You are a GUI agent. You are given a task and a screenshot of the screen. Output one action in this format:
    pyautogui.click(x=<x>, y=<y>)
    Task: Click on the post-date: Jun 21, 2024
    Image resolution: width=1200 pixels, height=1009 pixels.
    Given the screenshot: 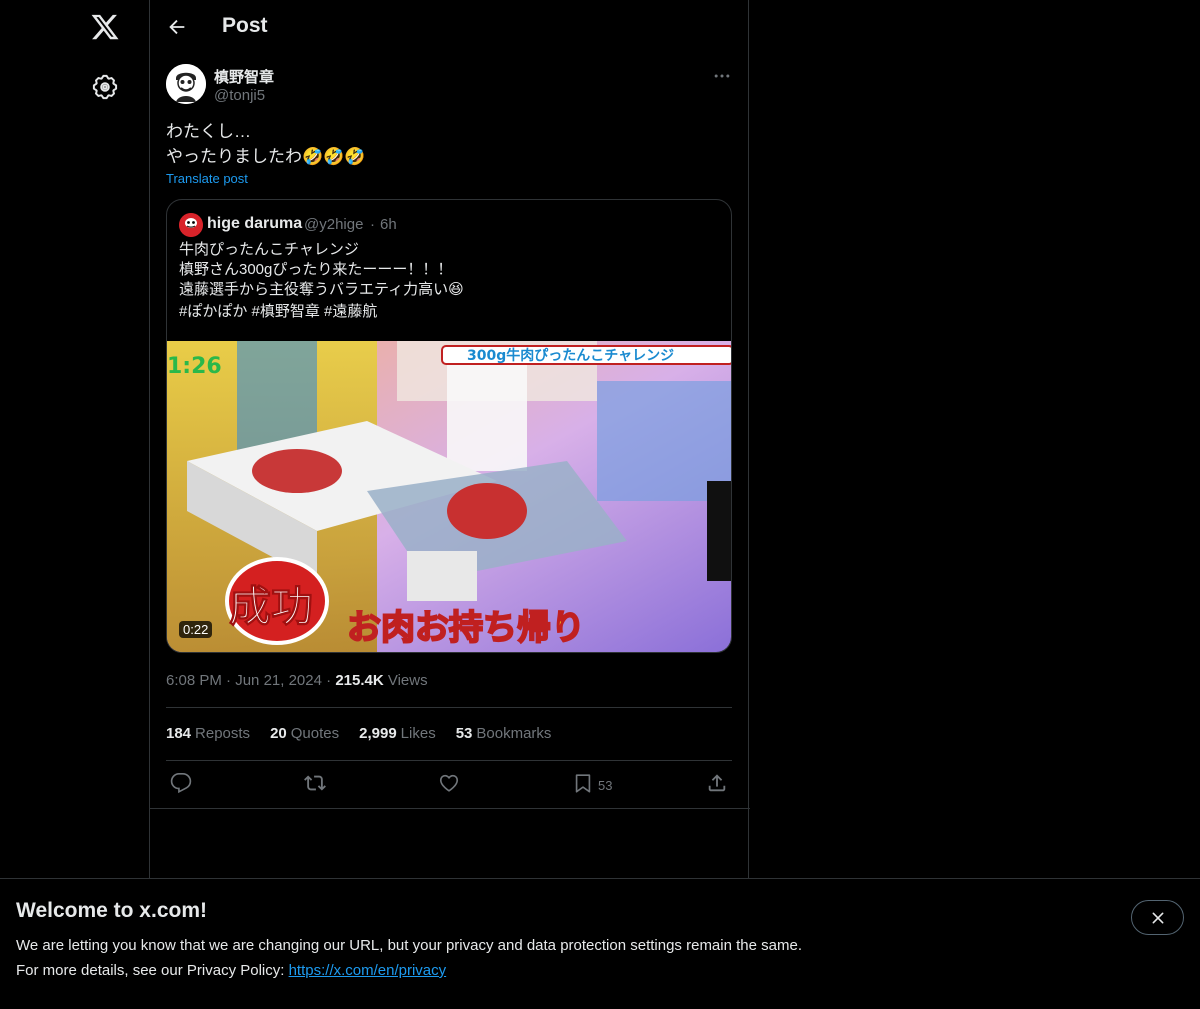 What is the action you would take?
    pyautogui.click(x=278, y=680)
    